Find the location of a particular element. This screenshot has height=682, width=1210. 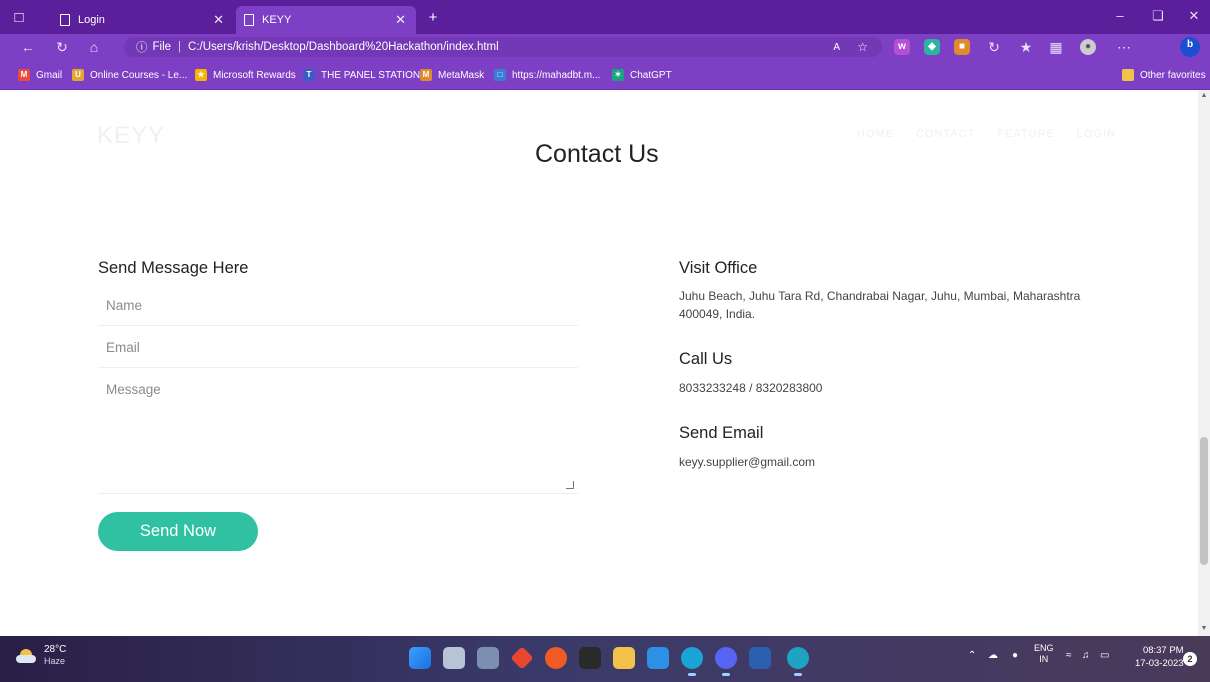

bookmark-label: Gmail is located at coordinates (49, 75).